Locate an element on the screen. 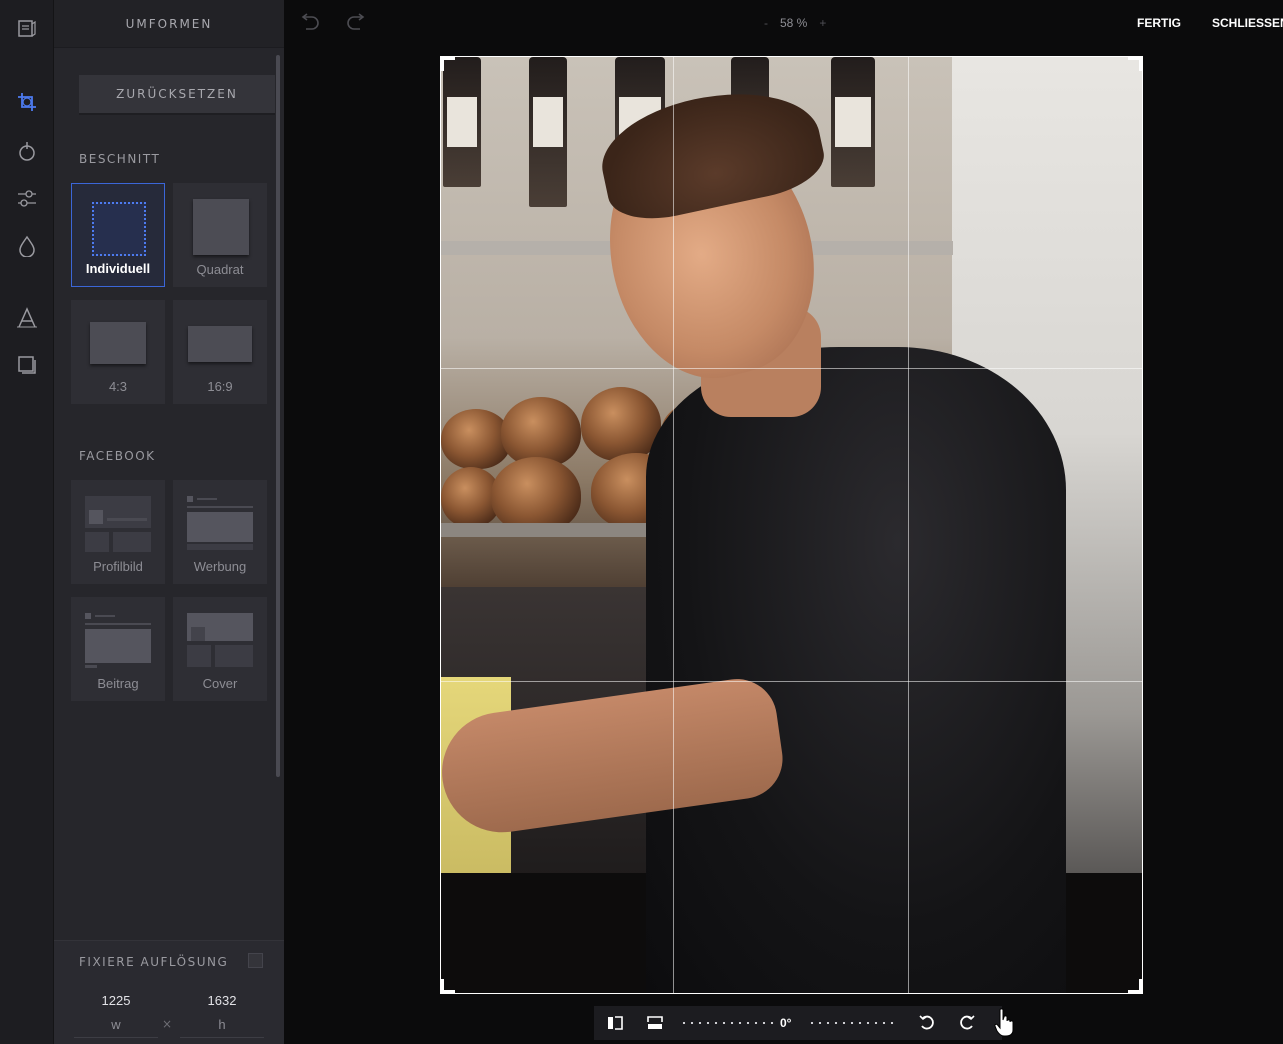 This screenshot has height=1044, width=1283. filter-icon is located at coordinates (27, 151).